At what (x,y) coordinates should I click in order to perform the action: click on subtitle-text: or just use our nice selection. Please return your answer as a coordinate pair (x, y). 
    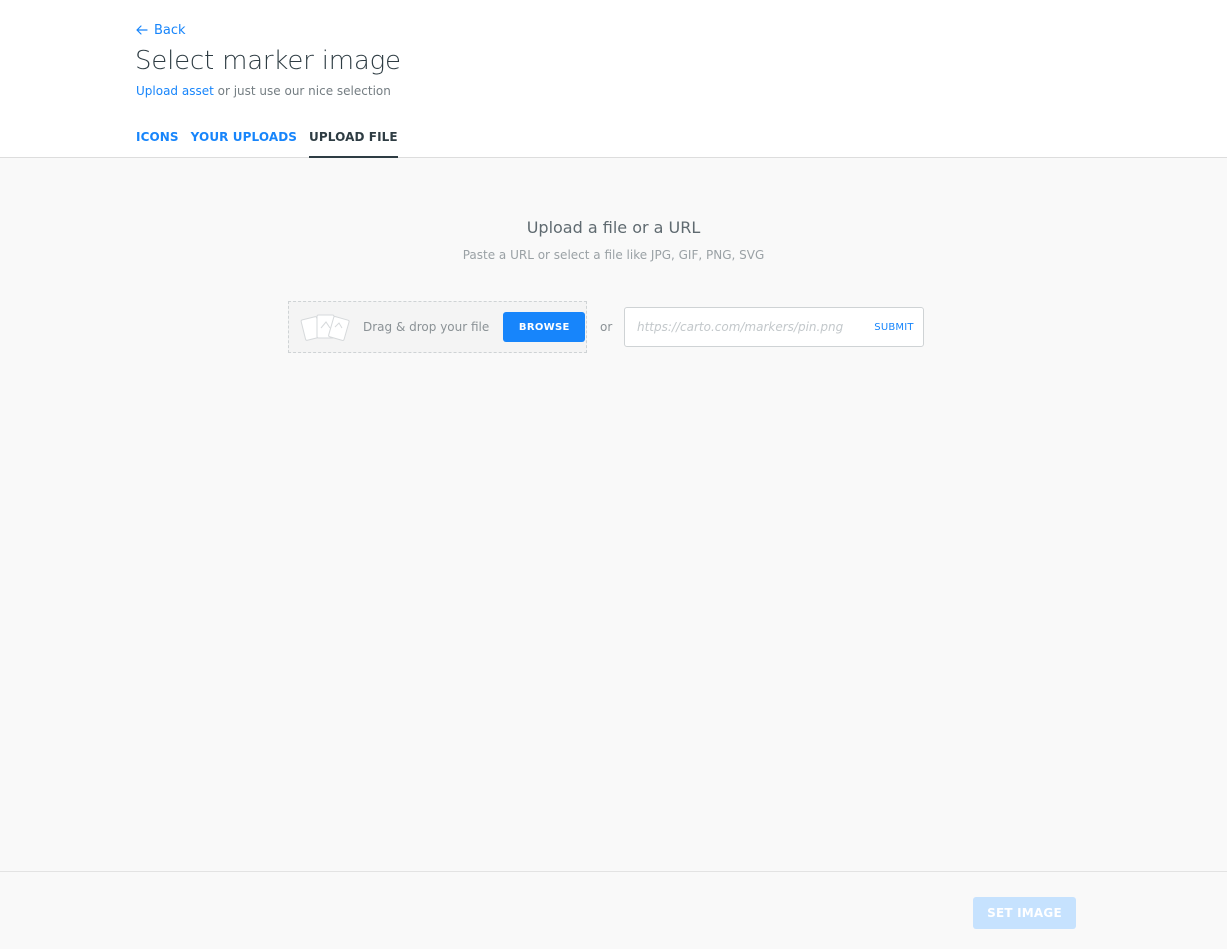
    Looking at the image, I should click on (302, 91).